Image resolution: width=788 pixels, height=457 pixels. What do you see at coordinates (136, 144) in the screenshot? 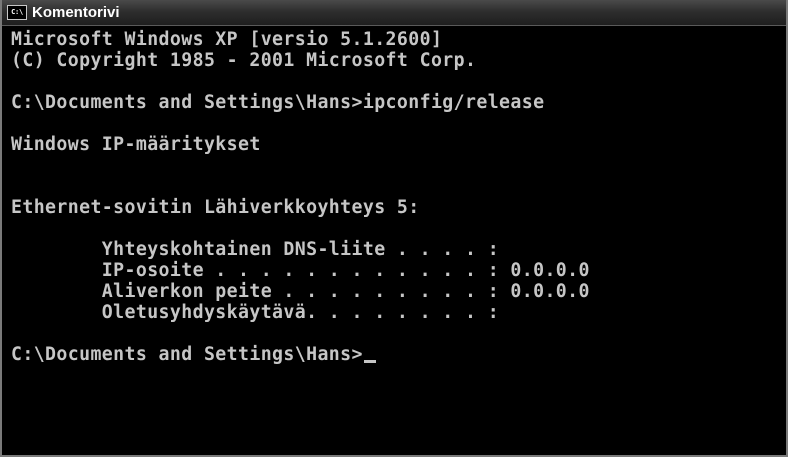
I see `console-line: Windows IP-määritykset` at bounding box center [136, 144].